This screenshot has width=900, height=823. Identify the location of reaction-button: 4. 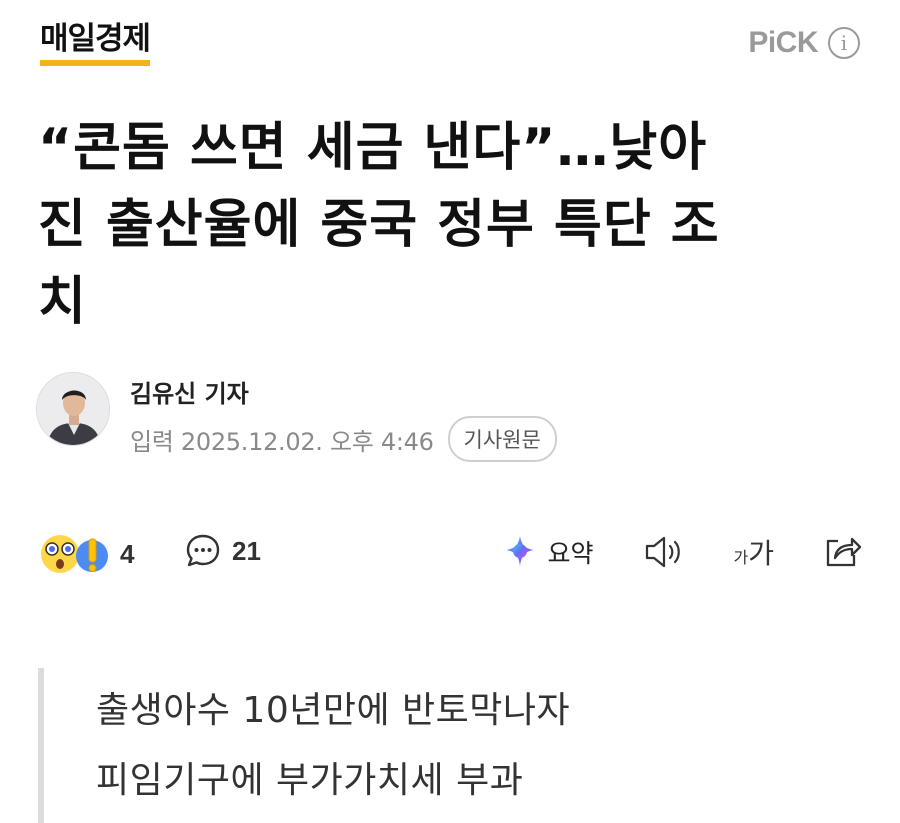
(86, 554).